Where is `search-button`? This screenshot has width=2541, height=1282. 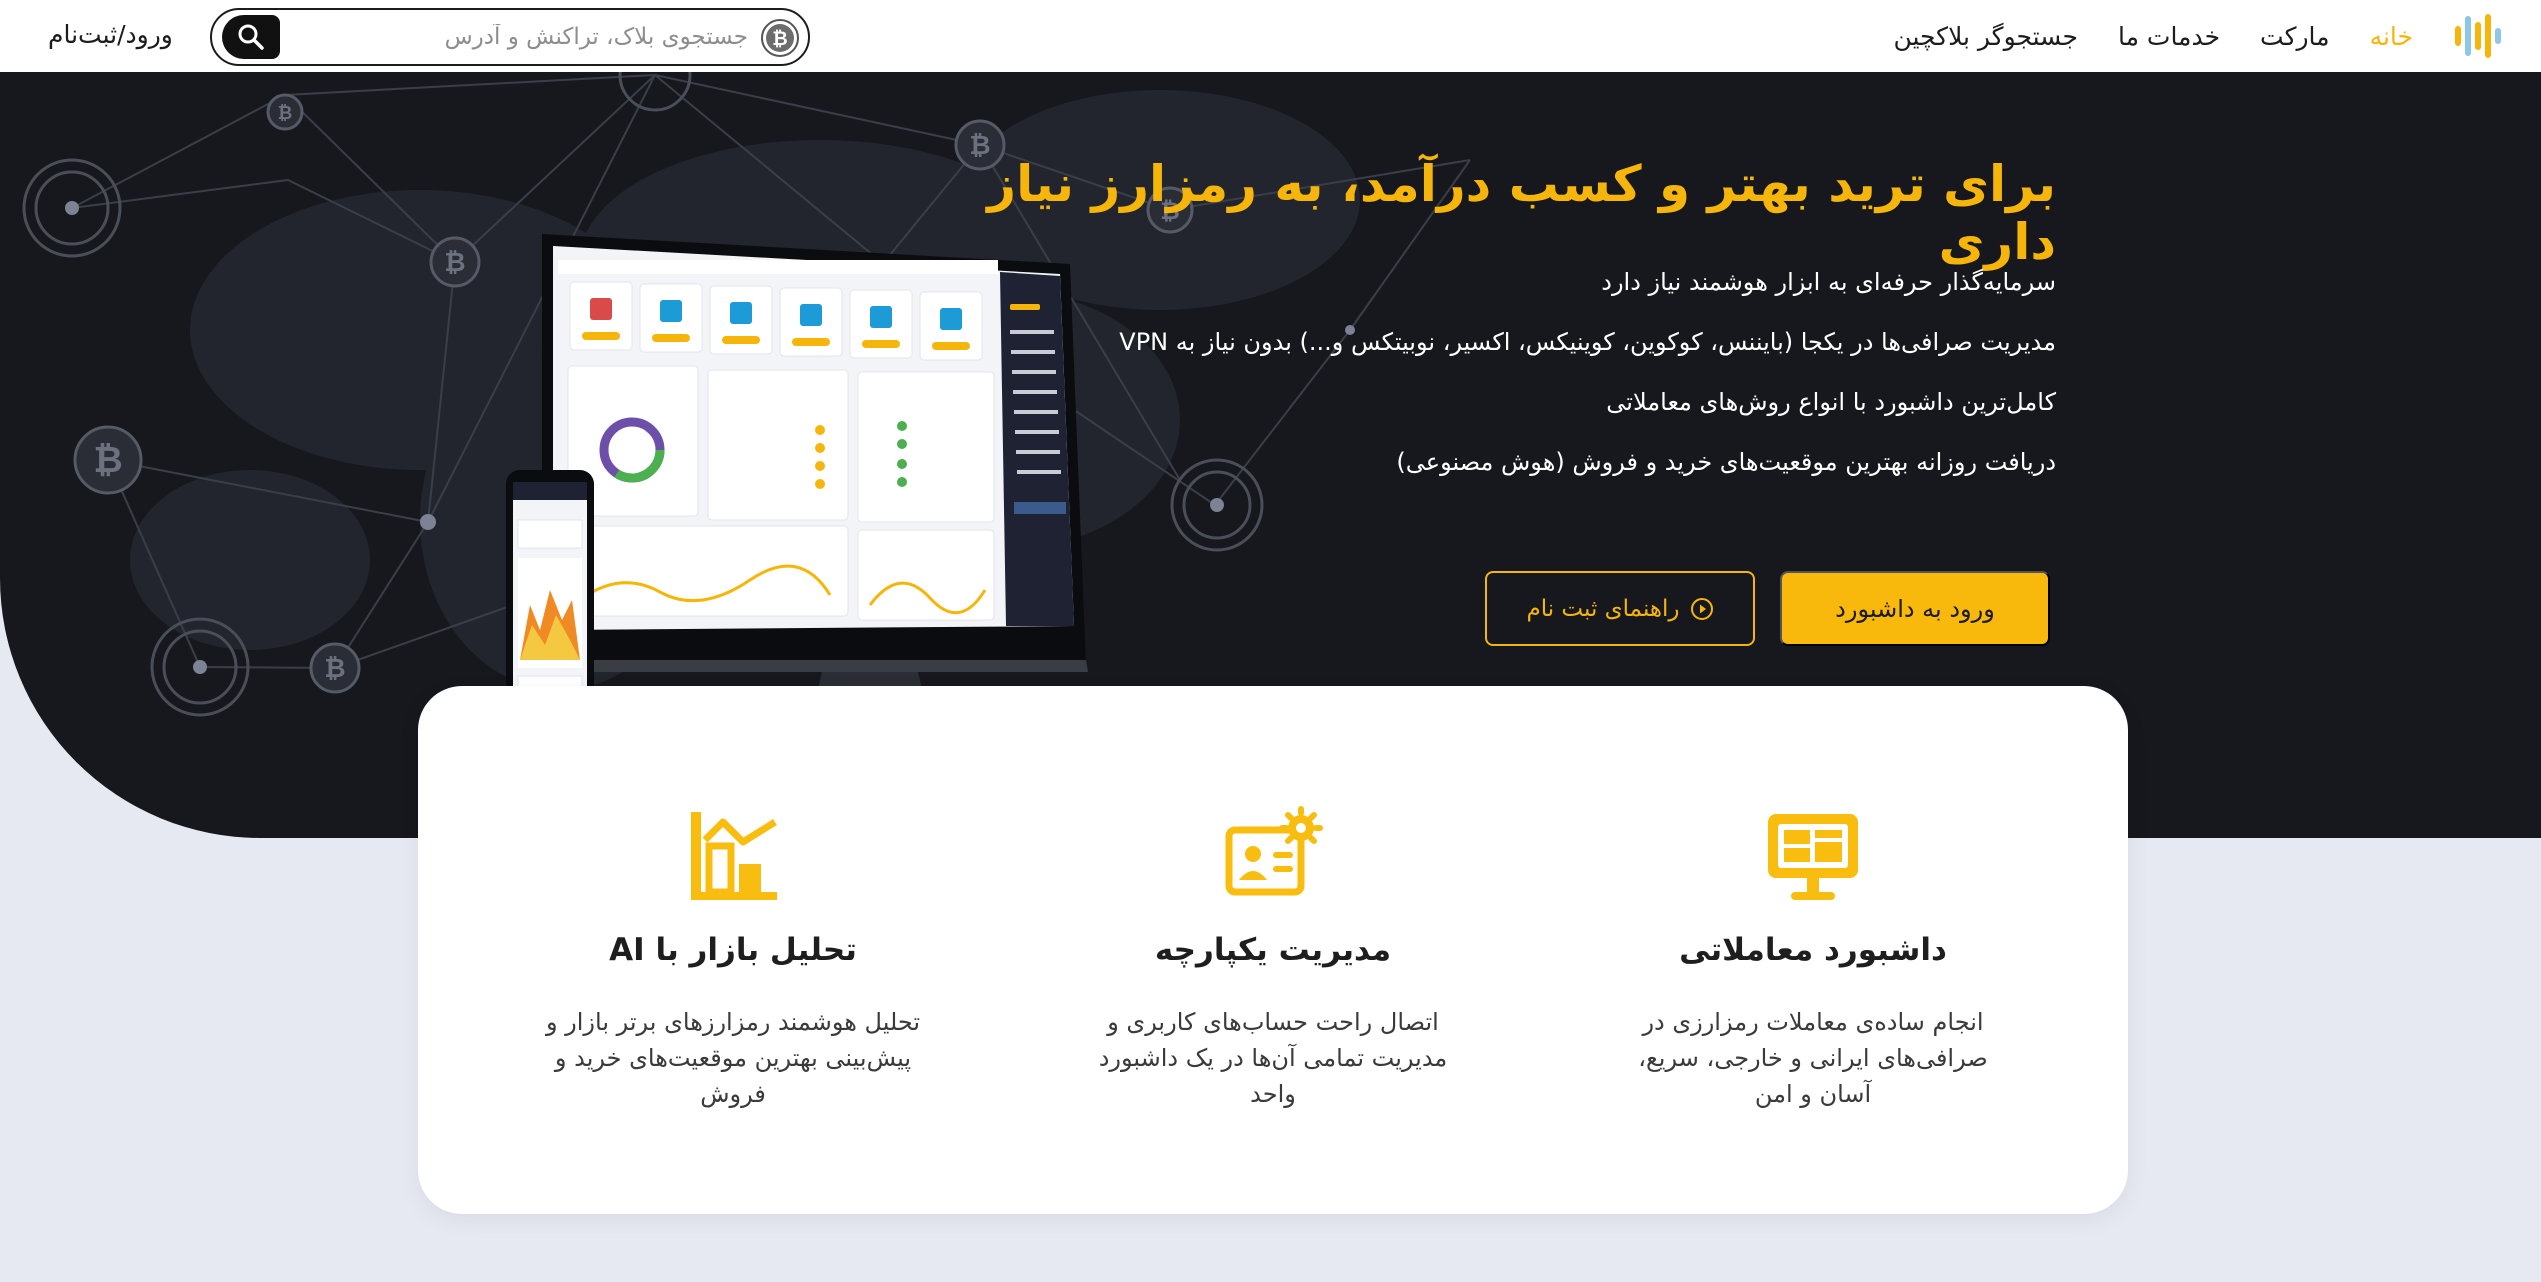 search-button is located at coordinates (251, 37).